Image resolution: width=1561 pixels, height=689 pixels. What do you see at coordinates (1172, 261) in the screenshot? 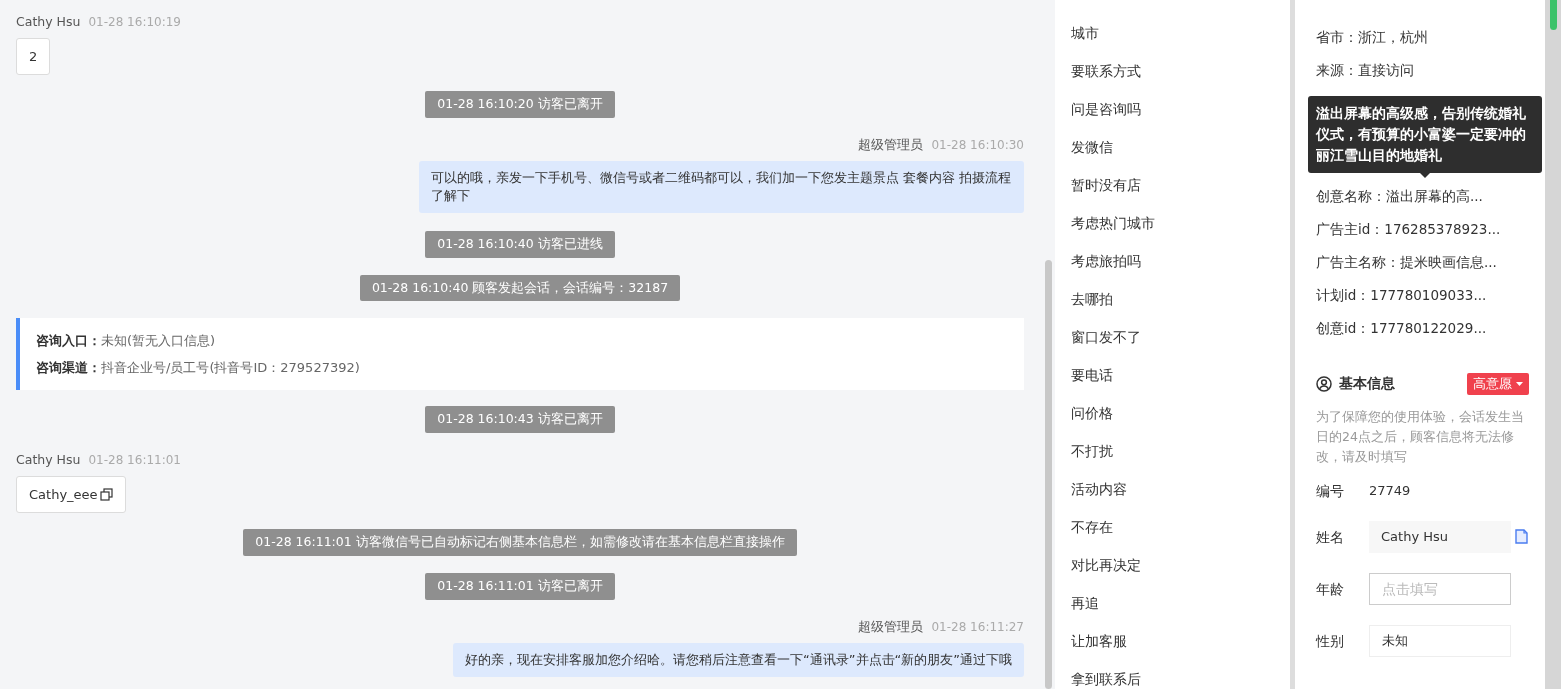
I see `quick-reply-item: 考虑旅拍吗` at bounding box center [1172, 261].